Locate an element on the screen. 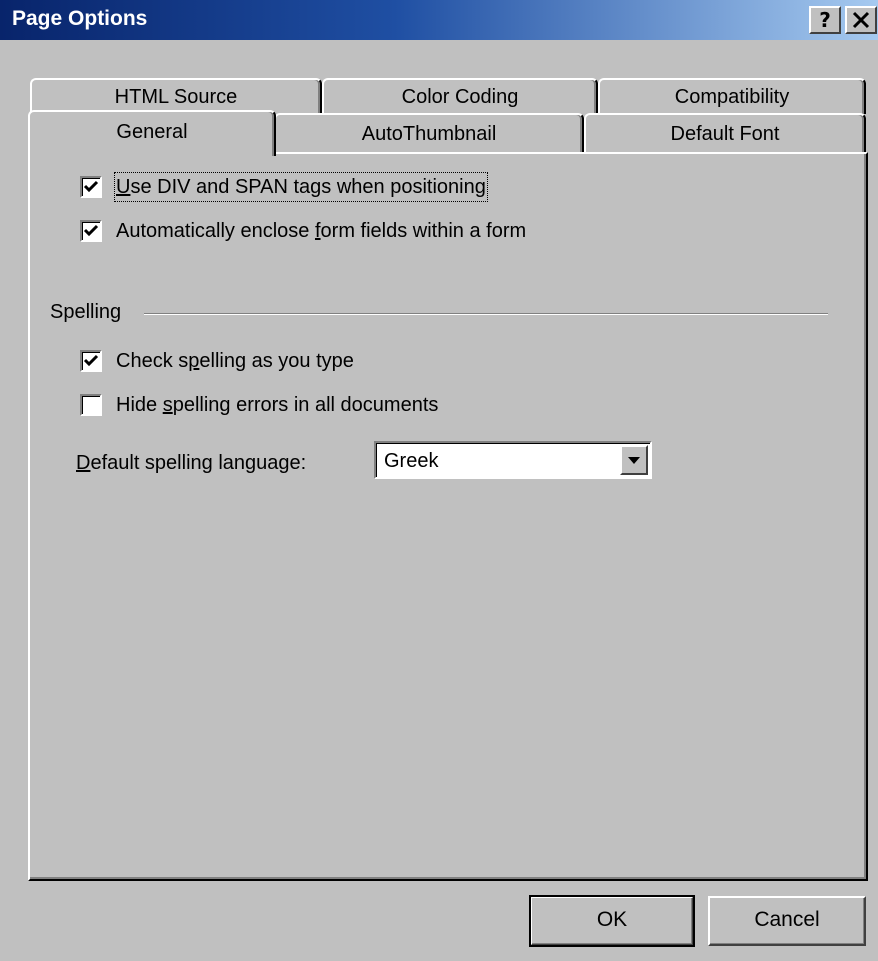 Image resolution: width=878 pixels, height=961 pixels. close-button is located at coordinates (861, 20).